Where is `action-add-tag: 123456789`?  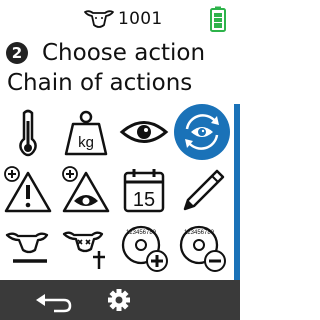
action-add-tag: 123456789 is located at coordinates (144, 248).